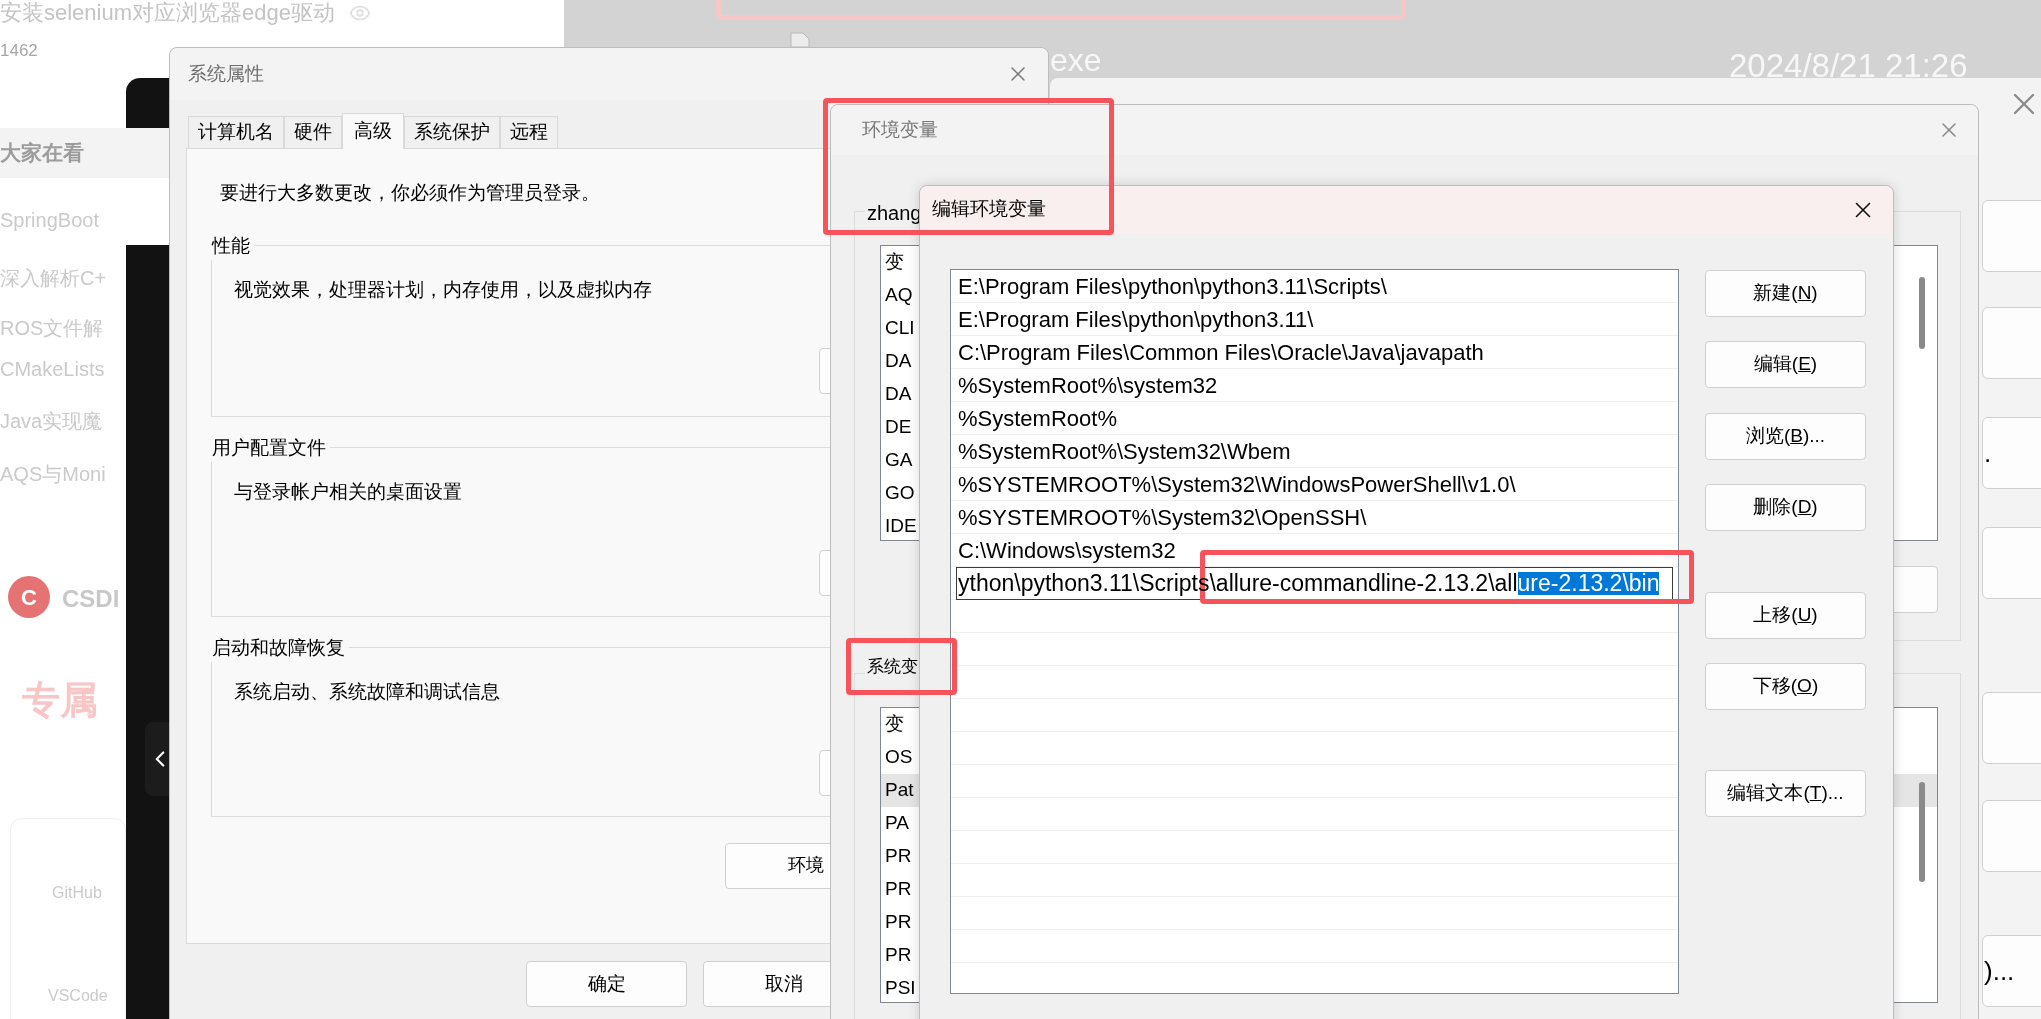 This screenshot has width=2041, height=1019. Describe the element at coordinates (1785, 364) in the screenshot. I see `dialog-button: 编辑(E)` at that location.